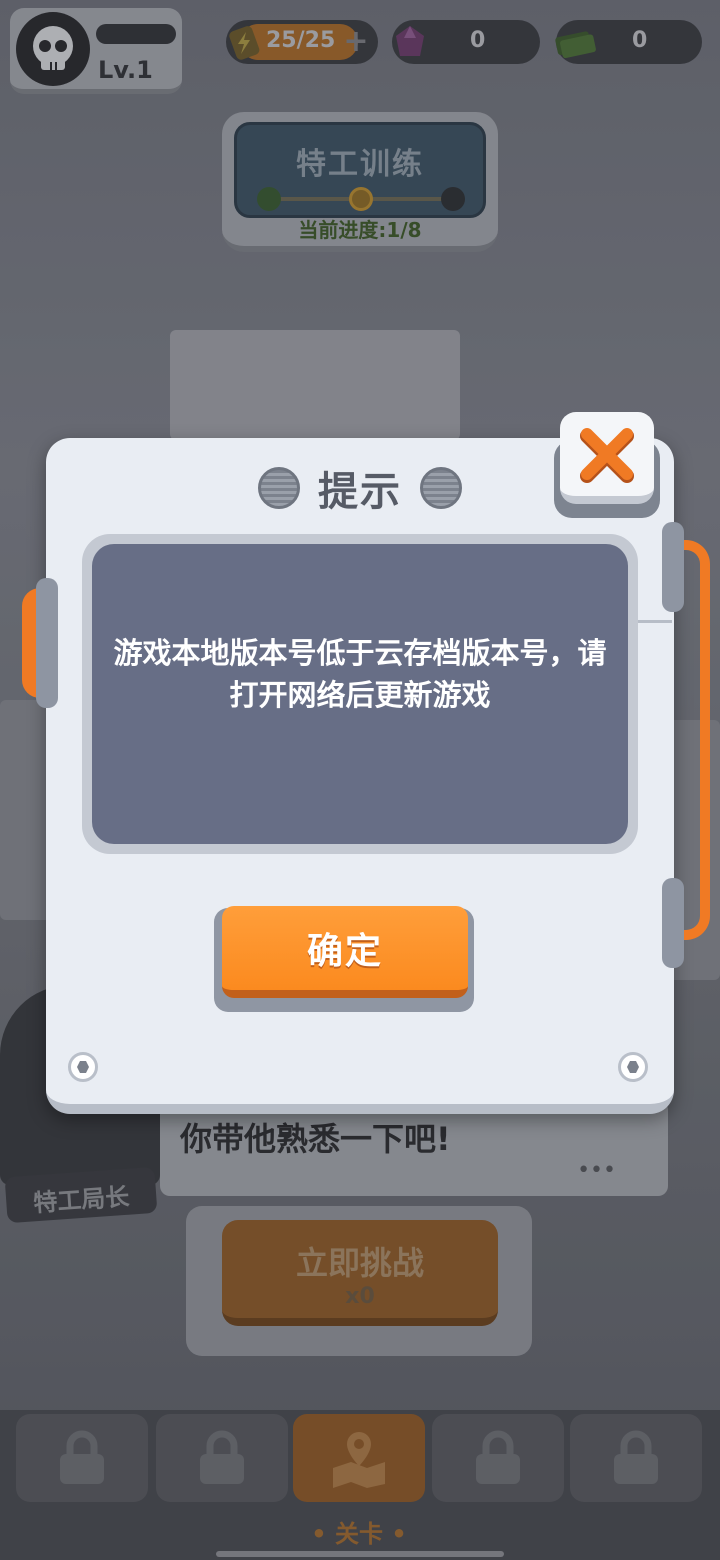 Image resolution: width=720 pixels, height=1560 pixels. I want to click on confirm-label: 确定, so click(344, 951).